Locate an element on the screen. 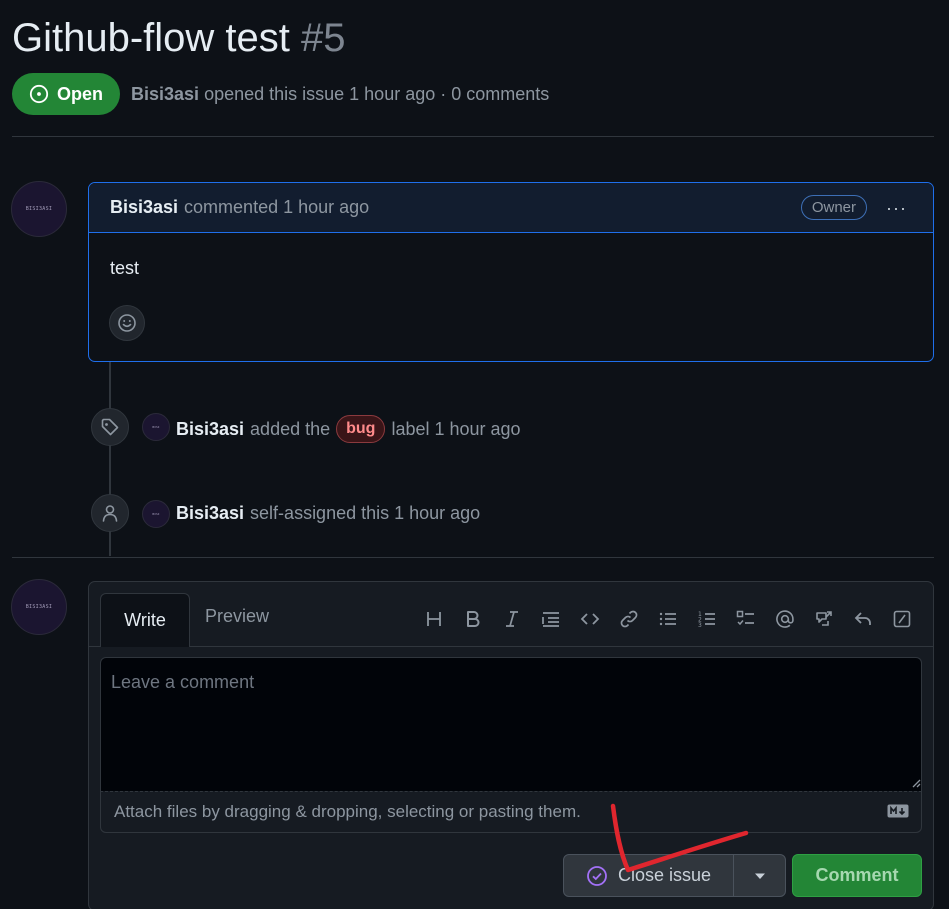 The height and width of the screenshot is (909, 949). issue-title-text: Github-flow test is located at coordinates (151, 38).